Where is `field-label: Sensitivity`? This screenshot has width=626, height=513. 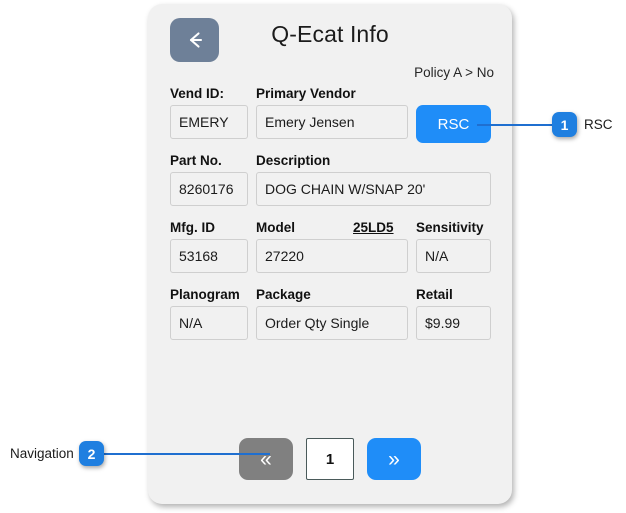 field-label: Sensitivity is located at coordinates (450, 227).